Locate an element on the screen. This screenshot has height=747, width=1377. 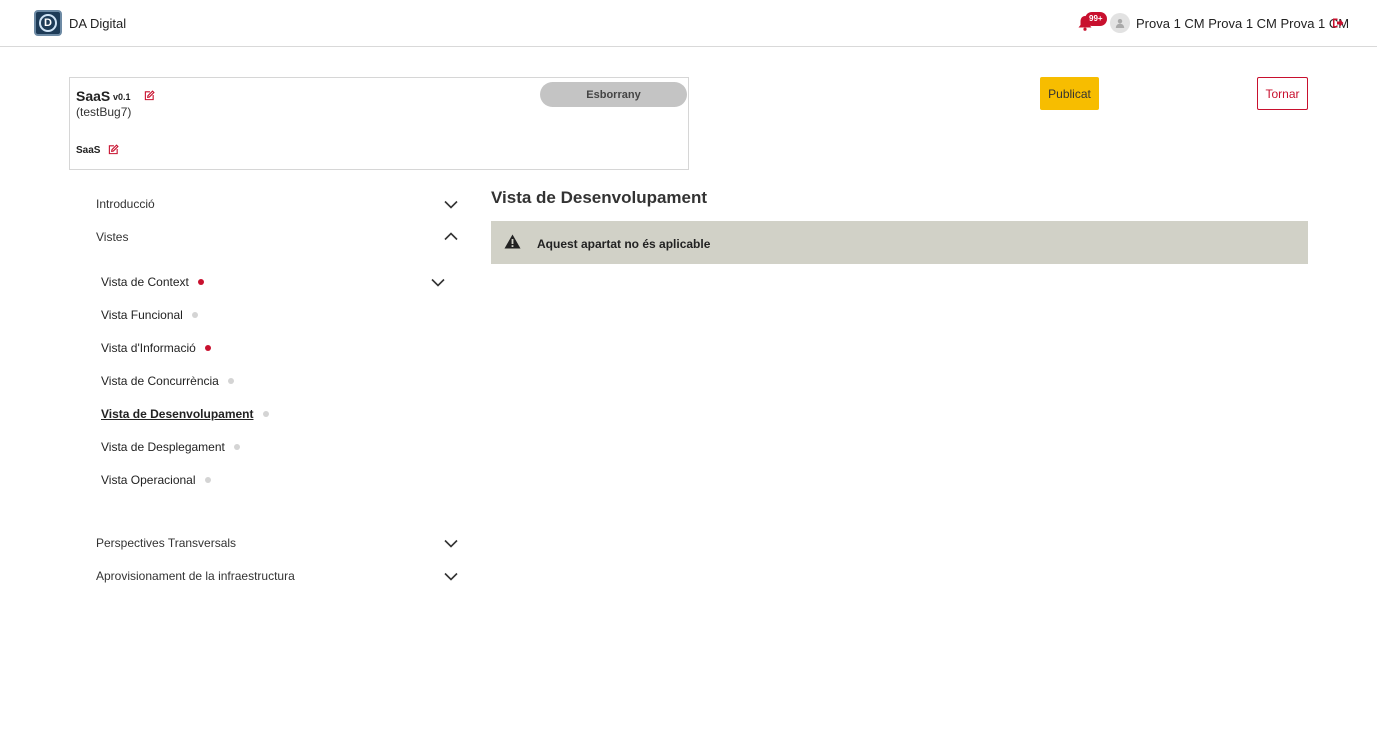
document-subtitle: SaaS is located at coordinates (88, 150).